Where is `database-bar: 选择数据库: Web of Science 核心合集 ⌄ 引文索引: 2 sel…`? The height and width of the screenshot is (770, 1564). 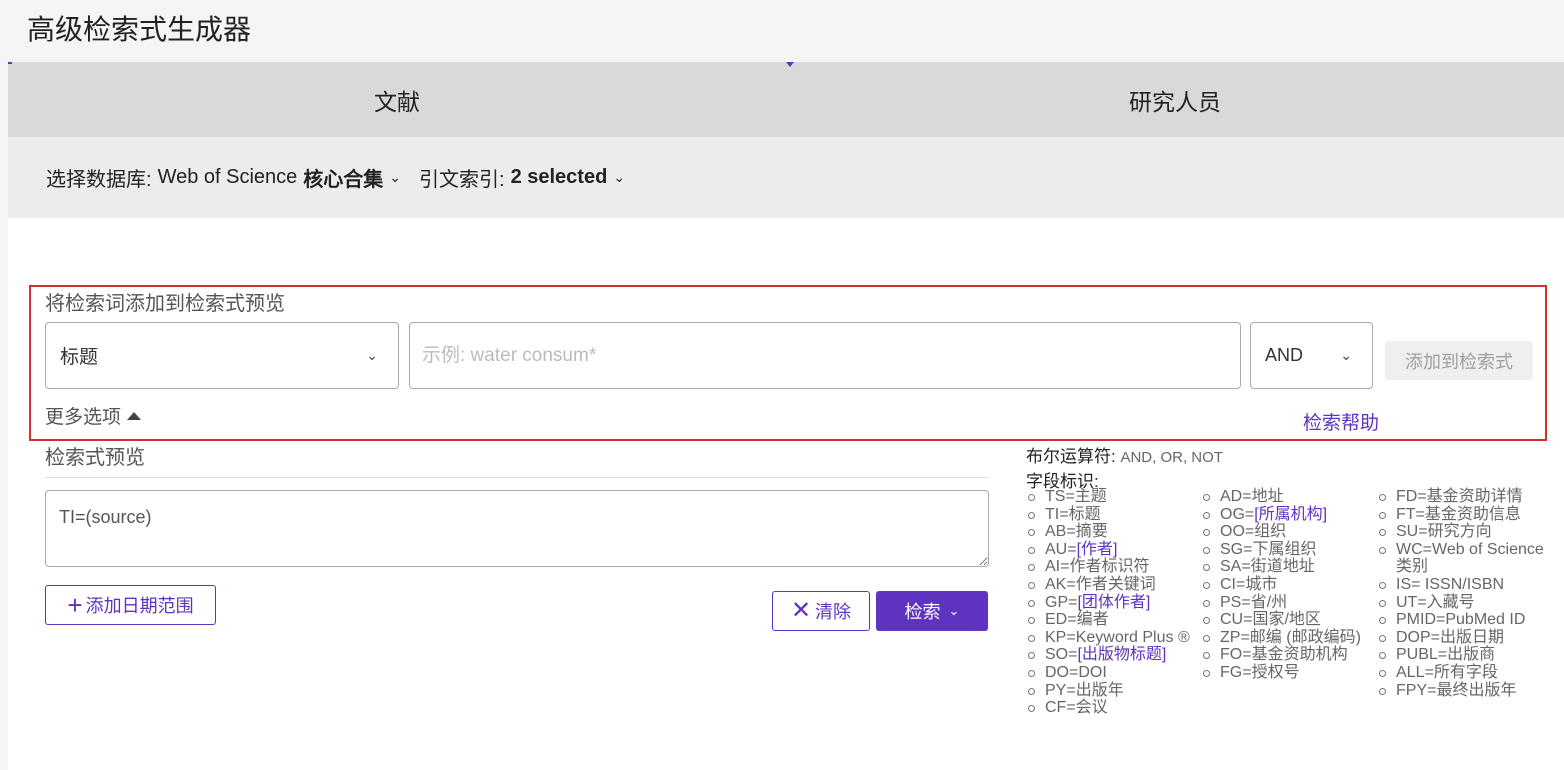
database-bar: 选择数据库: Web of Science 核心合集 ⌄ 引文索引: 2 sel… is located at coordinates (786, 177).